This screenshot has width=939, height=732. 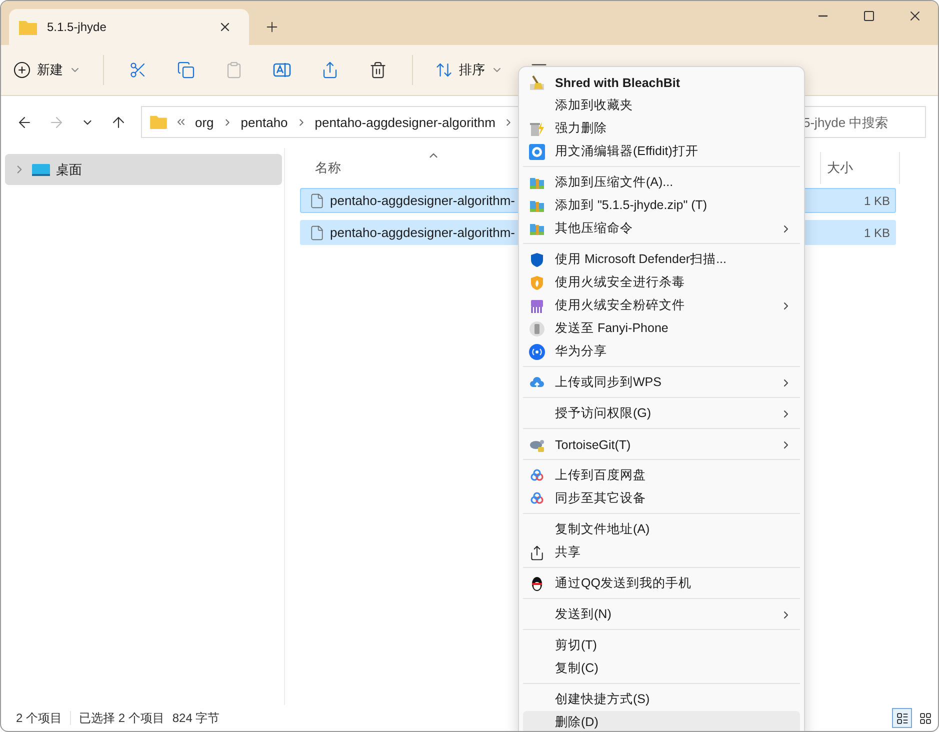 I want to click on tab-title: 5.1.5-jhyde, so click(x=77, y=27).